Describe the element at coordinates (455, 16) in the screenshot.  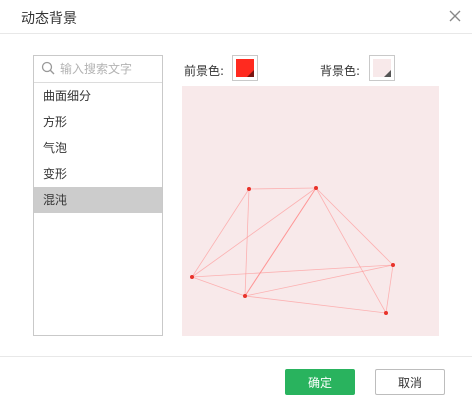
I see `close-icon` at that location.